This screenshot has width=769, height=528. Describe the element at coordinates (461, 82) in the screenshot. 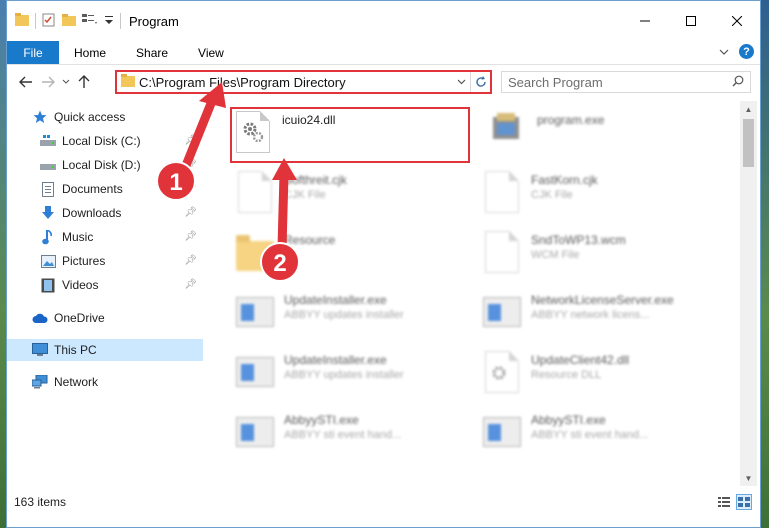

I see `address-dropdown-button` at that location.